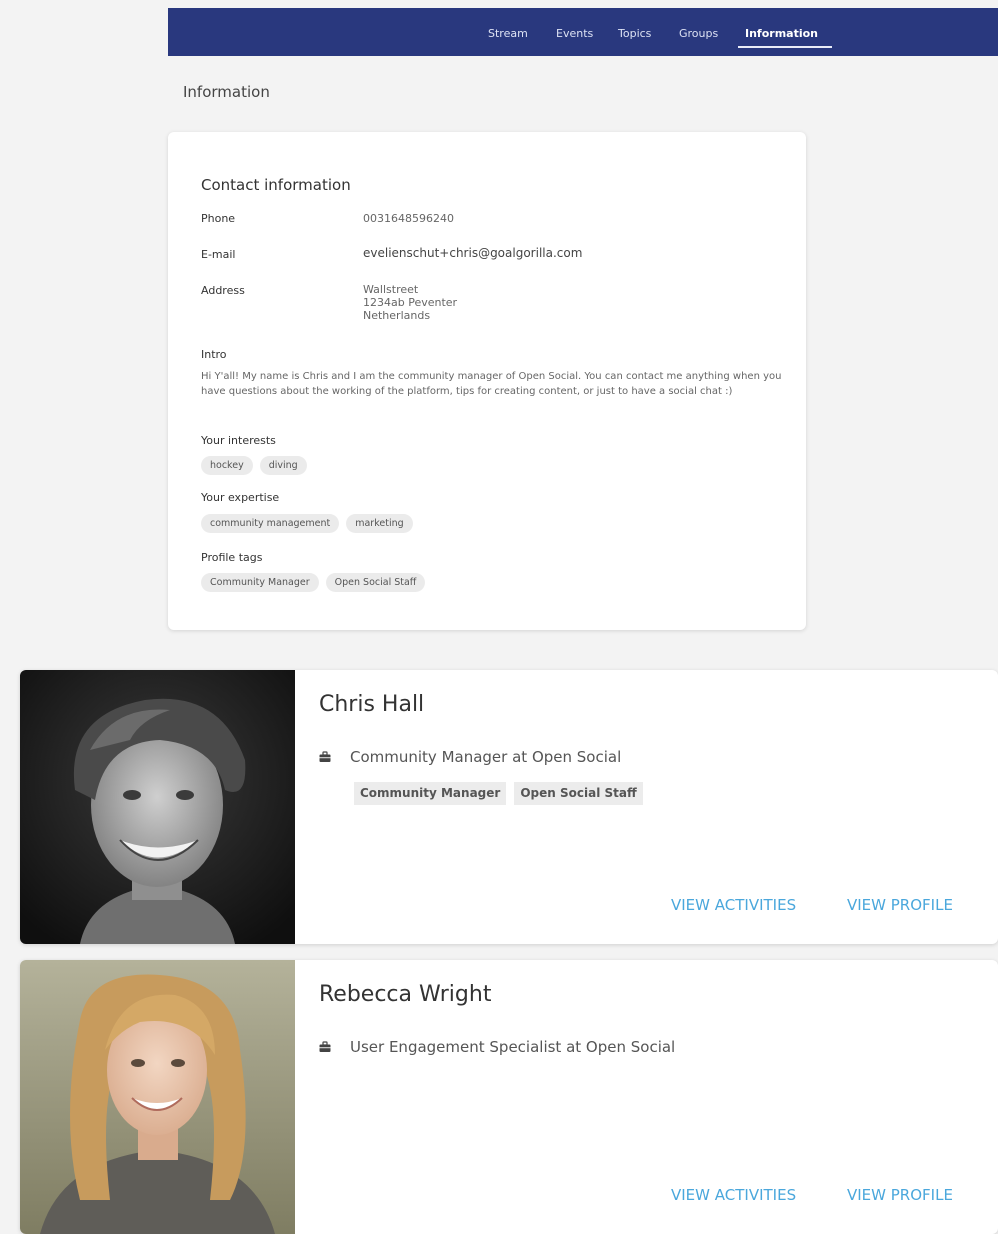  Describe the element at coordinates (578, 793) in the screenshot. I see `profile-tag: Open Social Staff` at that location.